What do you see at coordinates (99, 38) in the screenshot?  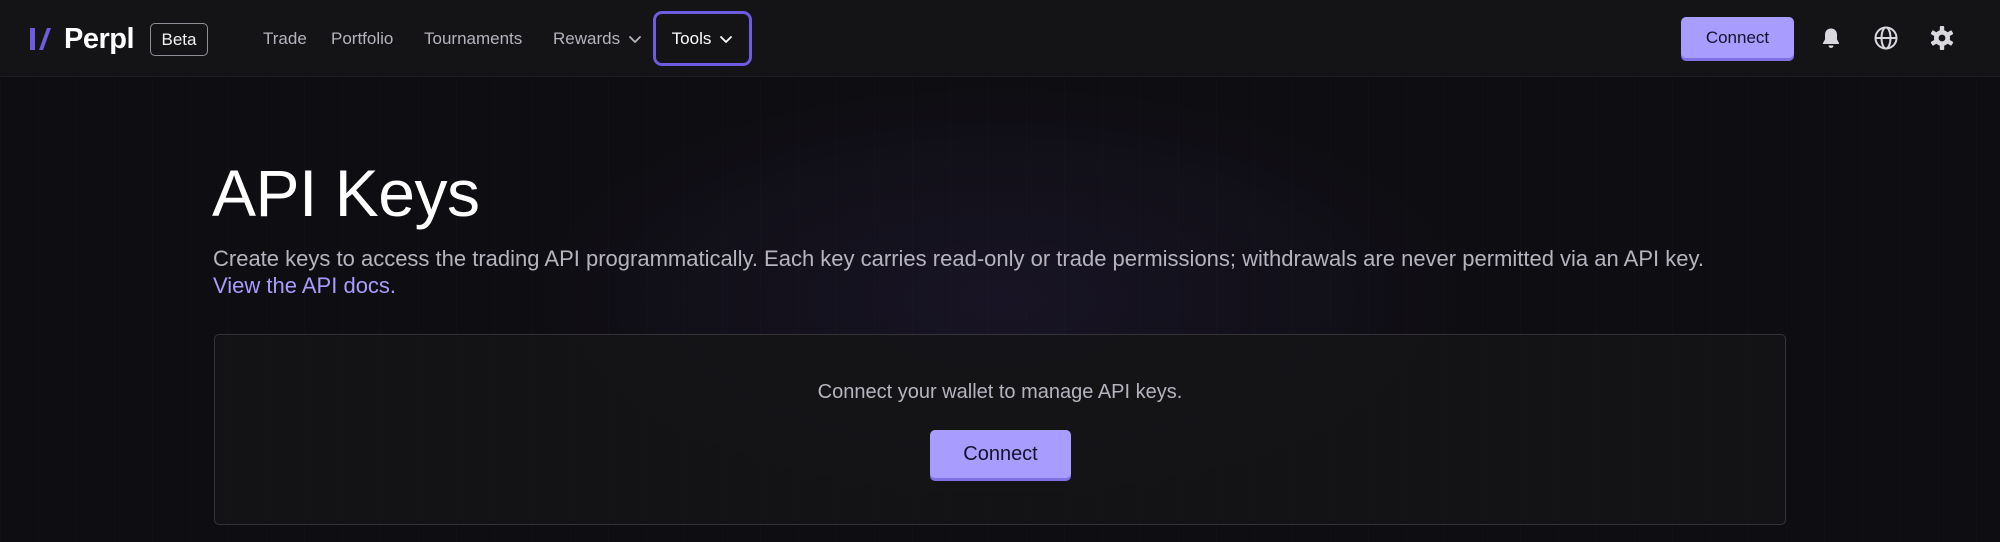 I see `brand-name: Perpl` at bounding box center [99, 38].